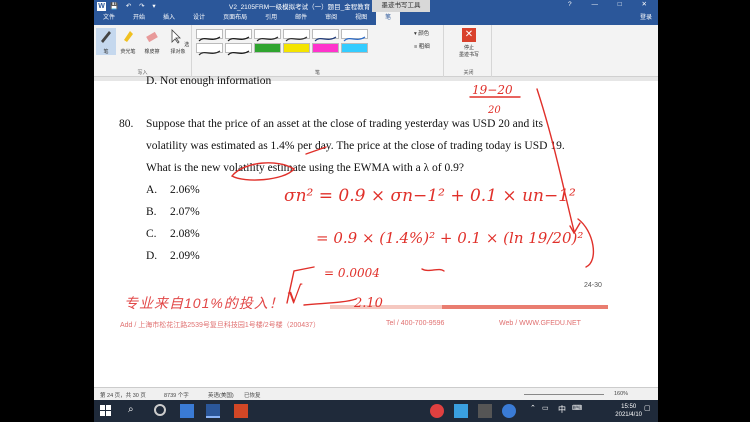 The image size is (750, 422). What do you see at coordinates (123, 395) in the screenshot?
I see `status-page: 第 24 页，共 30 页` at bounding box center [123, 395].